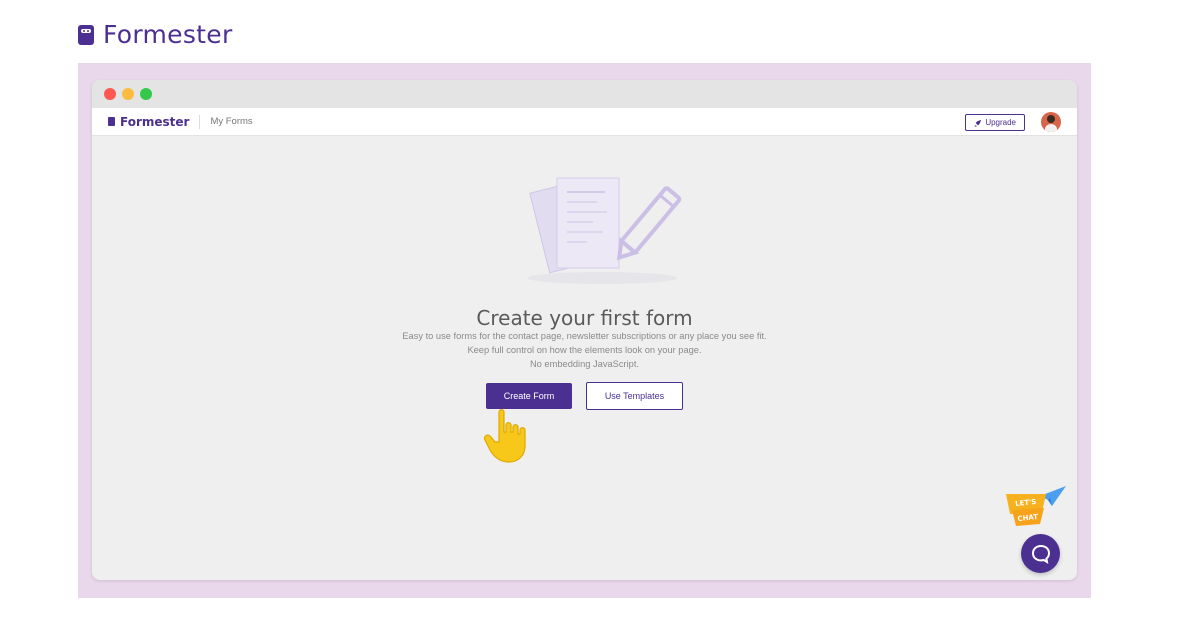 The image size is (1200, 630). What do you see at coordinates (634, 396) in the screenshot?
I see `use-templates-button: Use Templates` at bounding box center [634, 396].